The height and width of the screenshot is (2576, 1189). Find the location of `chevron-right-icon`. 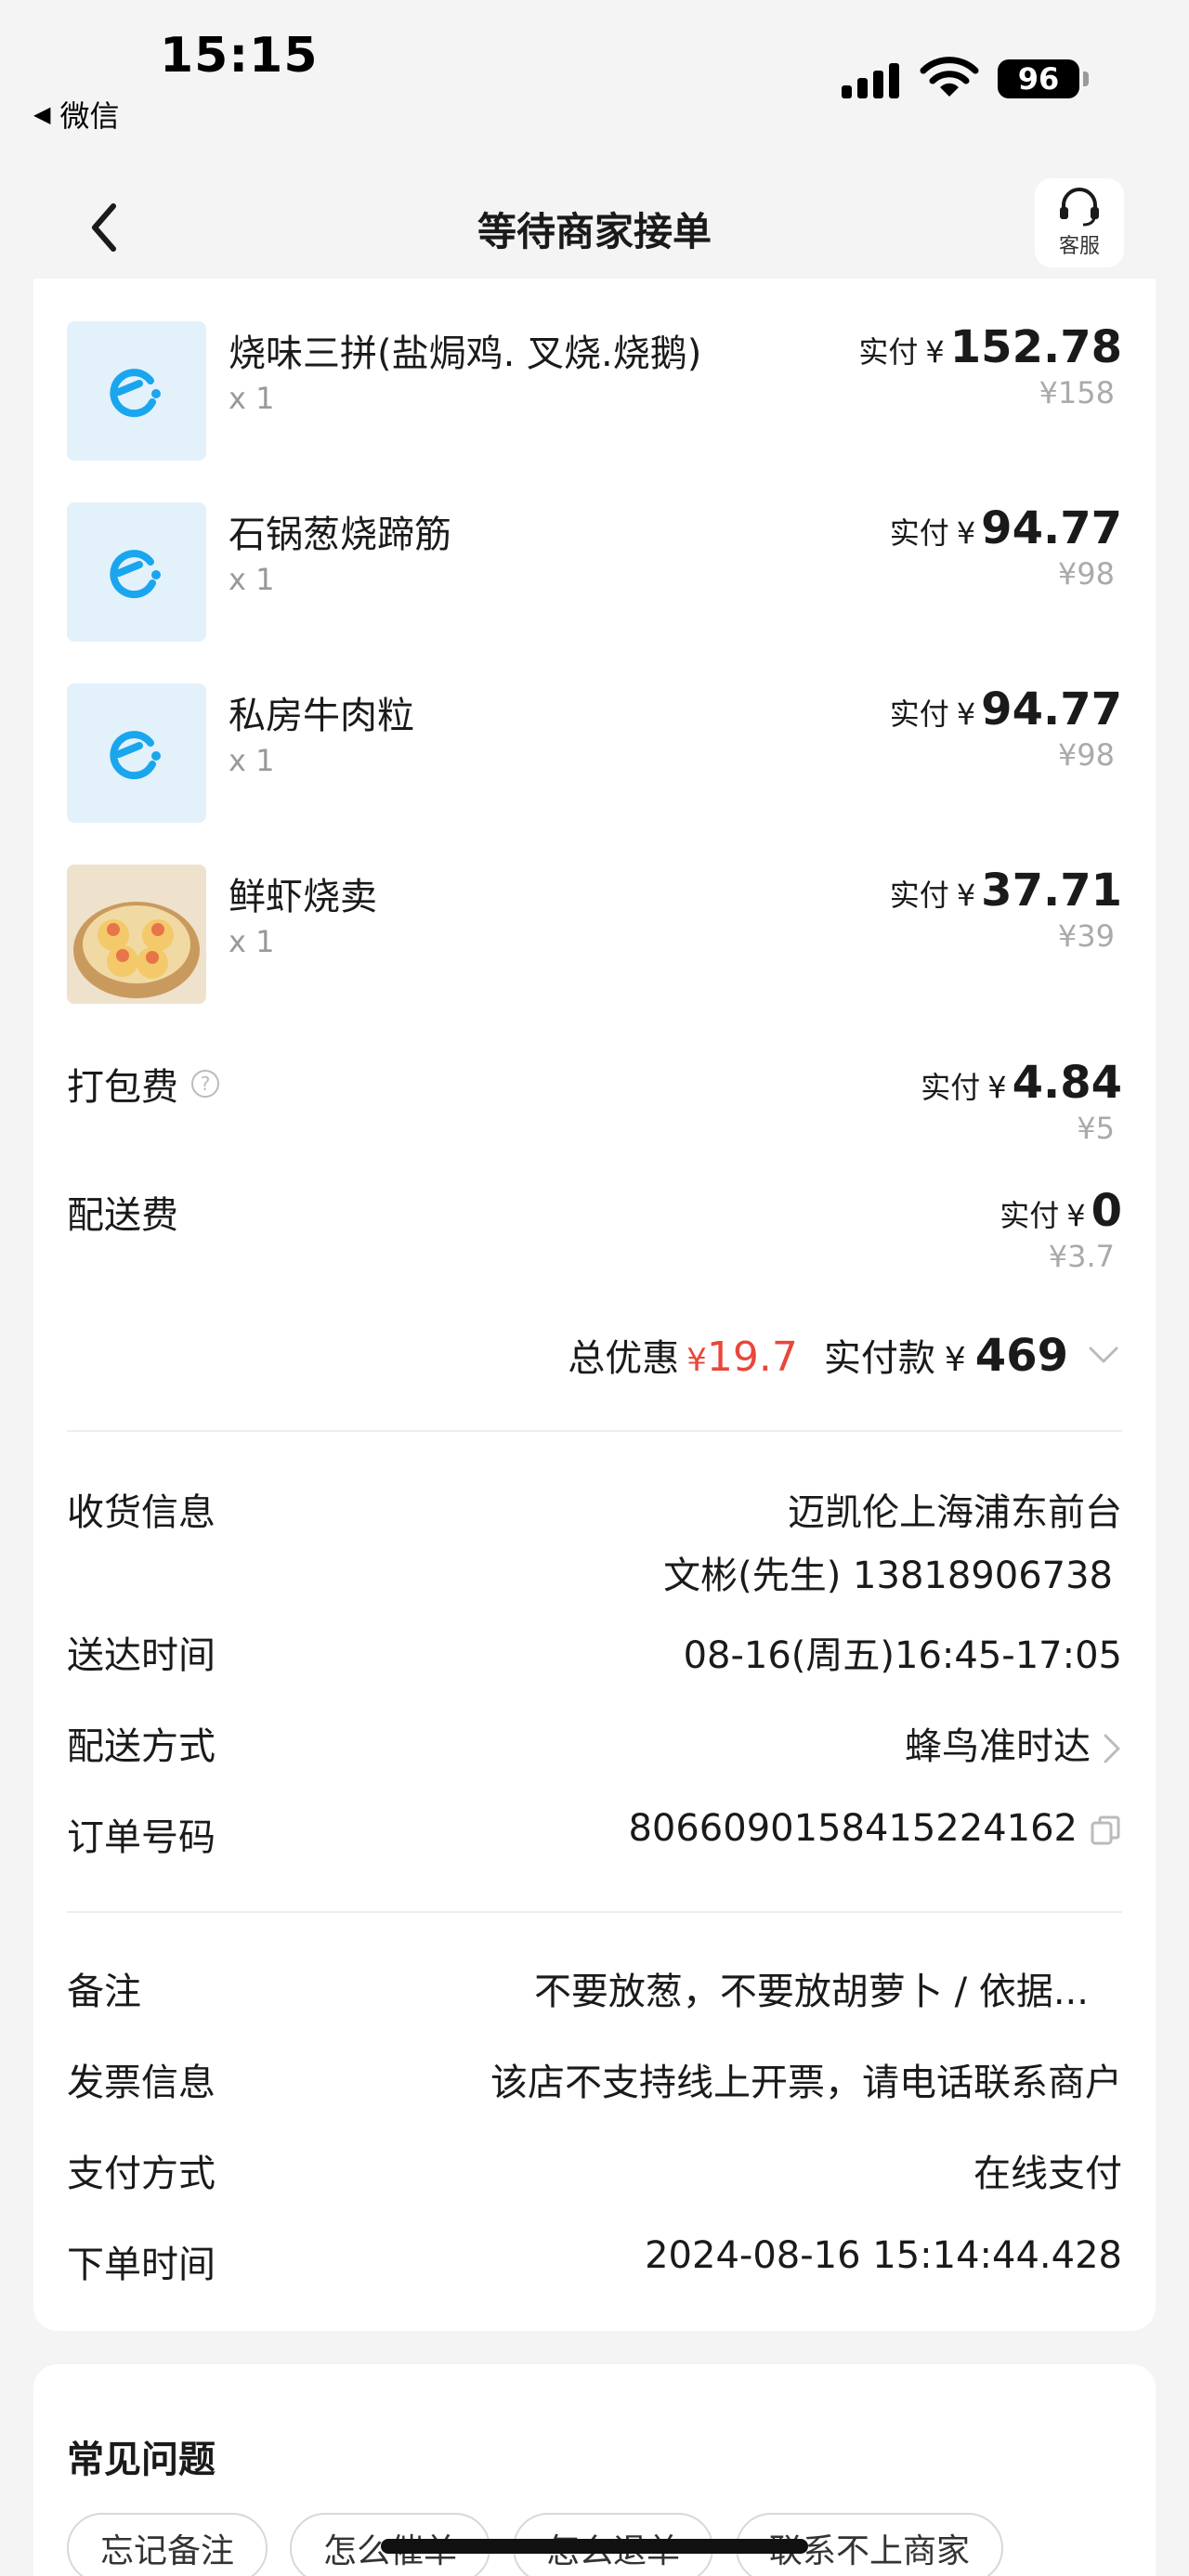

chevron-right-icon is located at coordinates (1112, 1748).